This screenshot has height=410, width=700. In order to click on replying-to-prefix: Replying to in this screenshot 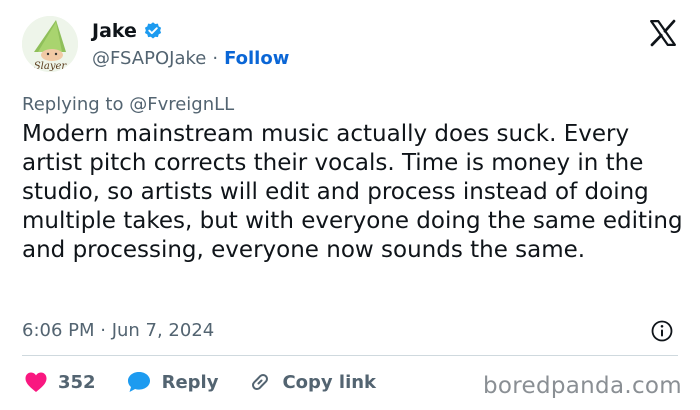, I will do `click(73, 104)`.